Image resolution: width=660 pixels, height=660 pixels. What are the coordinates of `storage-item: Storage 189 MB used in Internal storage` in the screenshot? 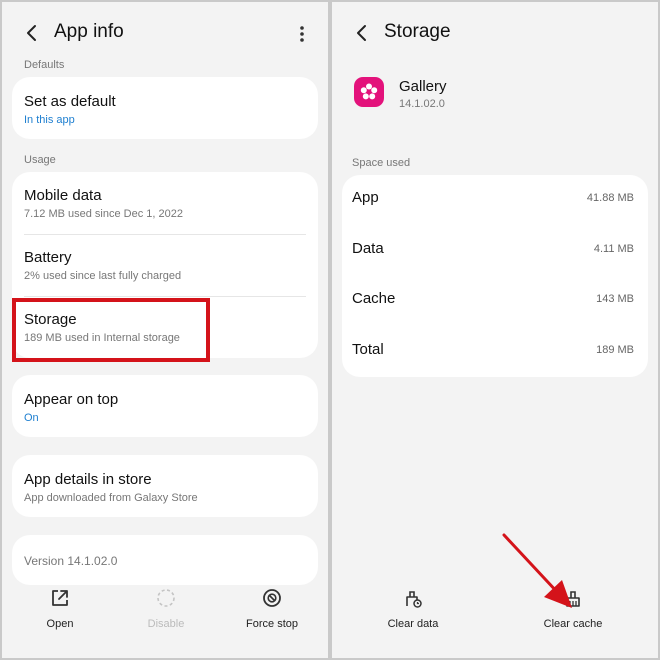 It's located at (165, 327).